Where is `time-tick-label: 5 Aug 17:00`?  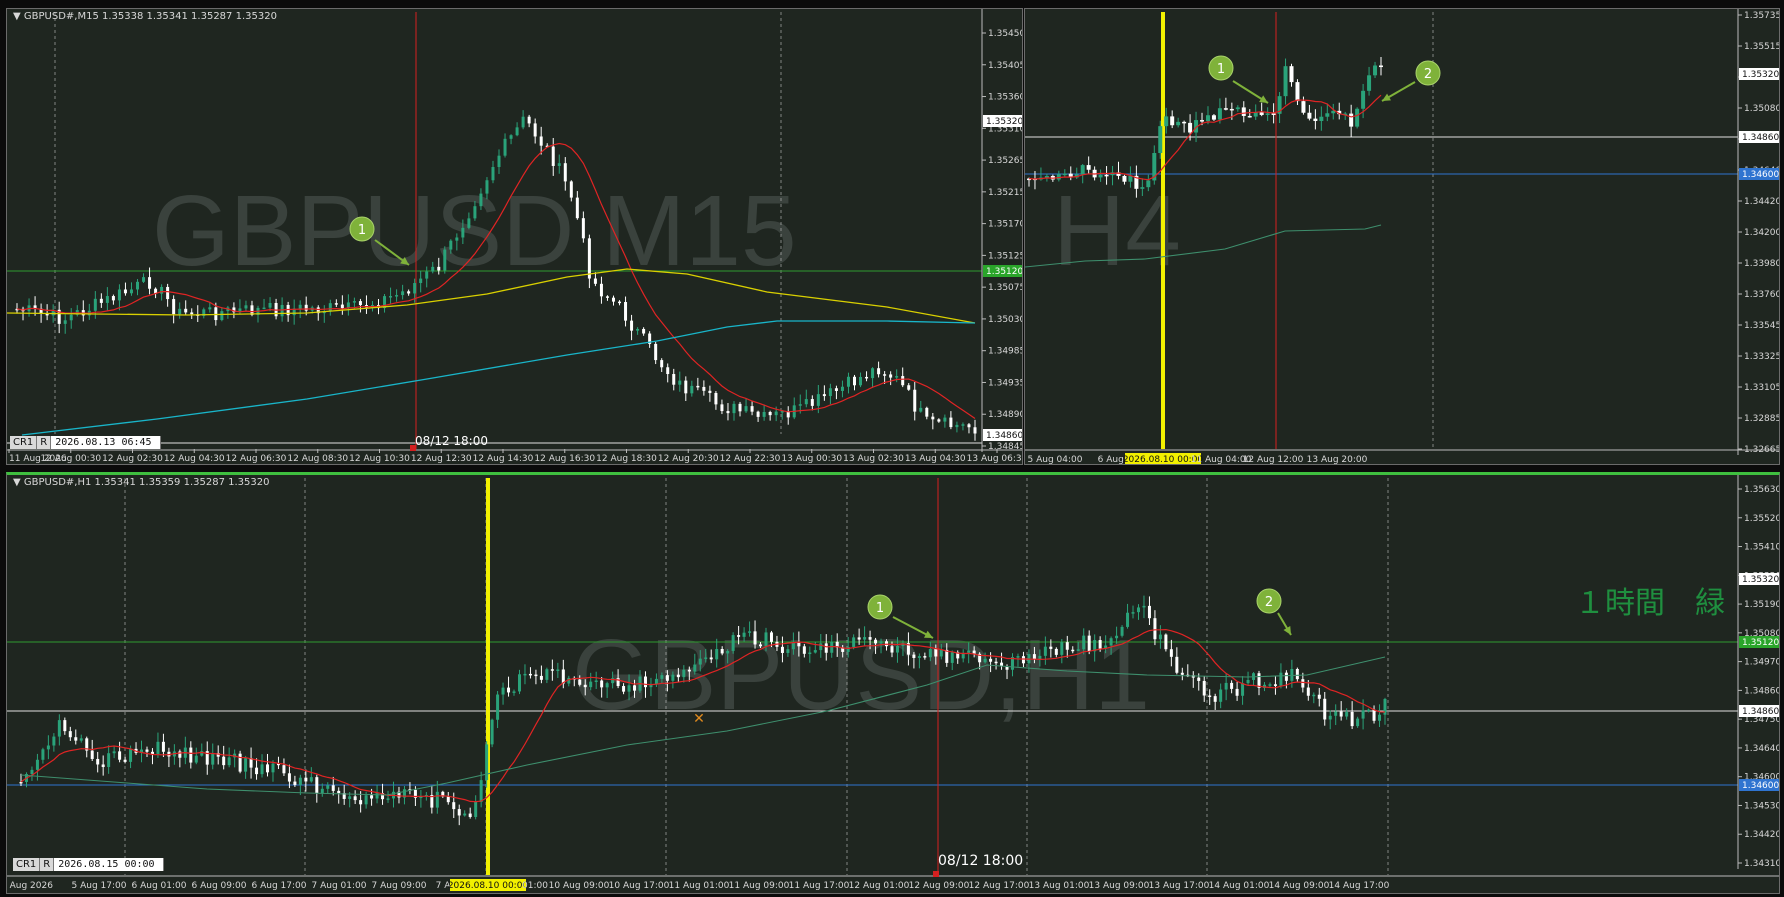
time-tick-label: 5 Aug 17:00 is located at coordinates (99, 886).